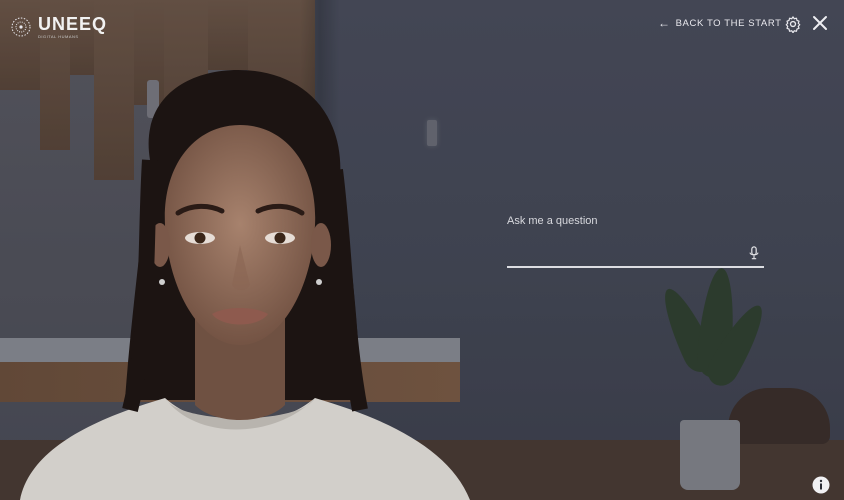  Describe the element at coordinates (552, 221) in the screenshot. I see `question-label: Ask me a question` at that location.